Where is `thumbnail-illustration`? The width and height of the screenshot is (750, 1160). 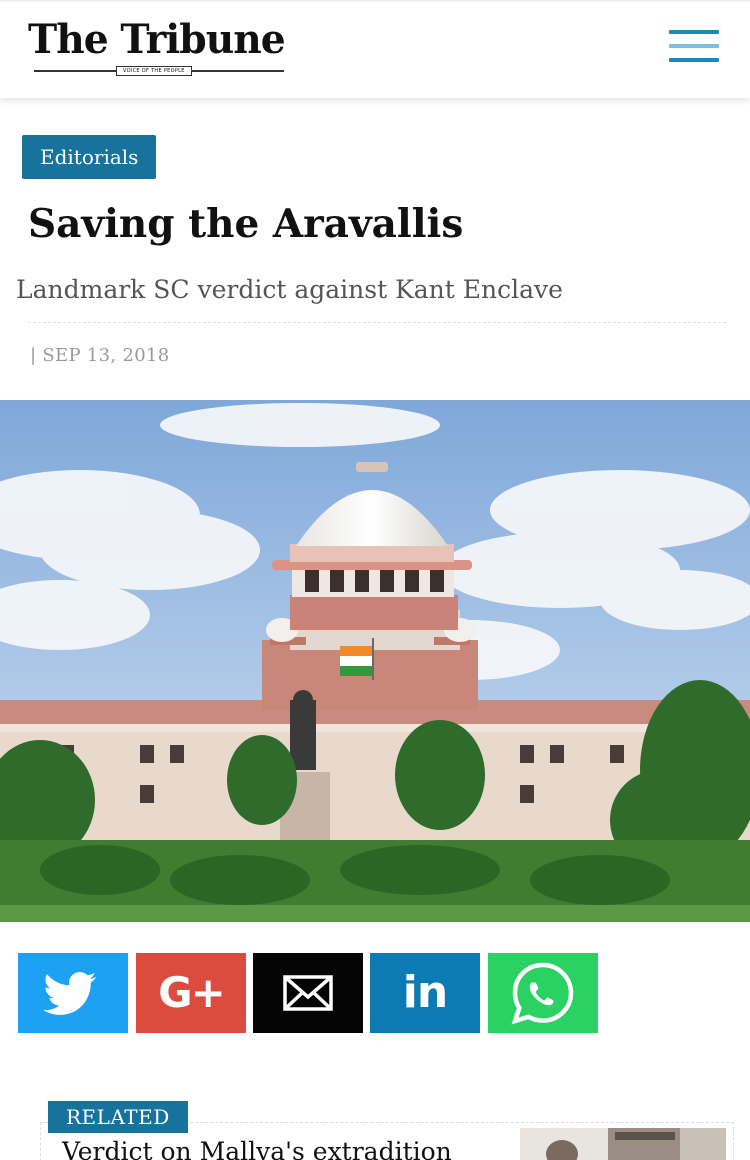
thumbnail-illustration is located at coordinates (623, 1144).